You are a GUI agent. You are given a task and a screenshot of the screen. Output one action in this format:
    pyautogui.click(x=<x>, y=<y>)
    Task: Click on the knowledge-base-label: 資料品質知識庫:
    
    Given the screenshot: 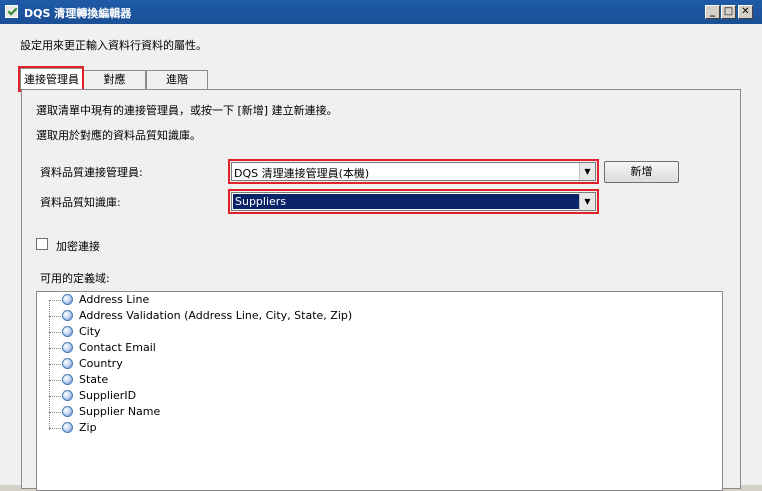 What is the action you would take?
    pyautogui.click(x=80, y=202)
    